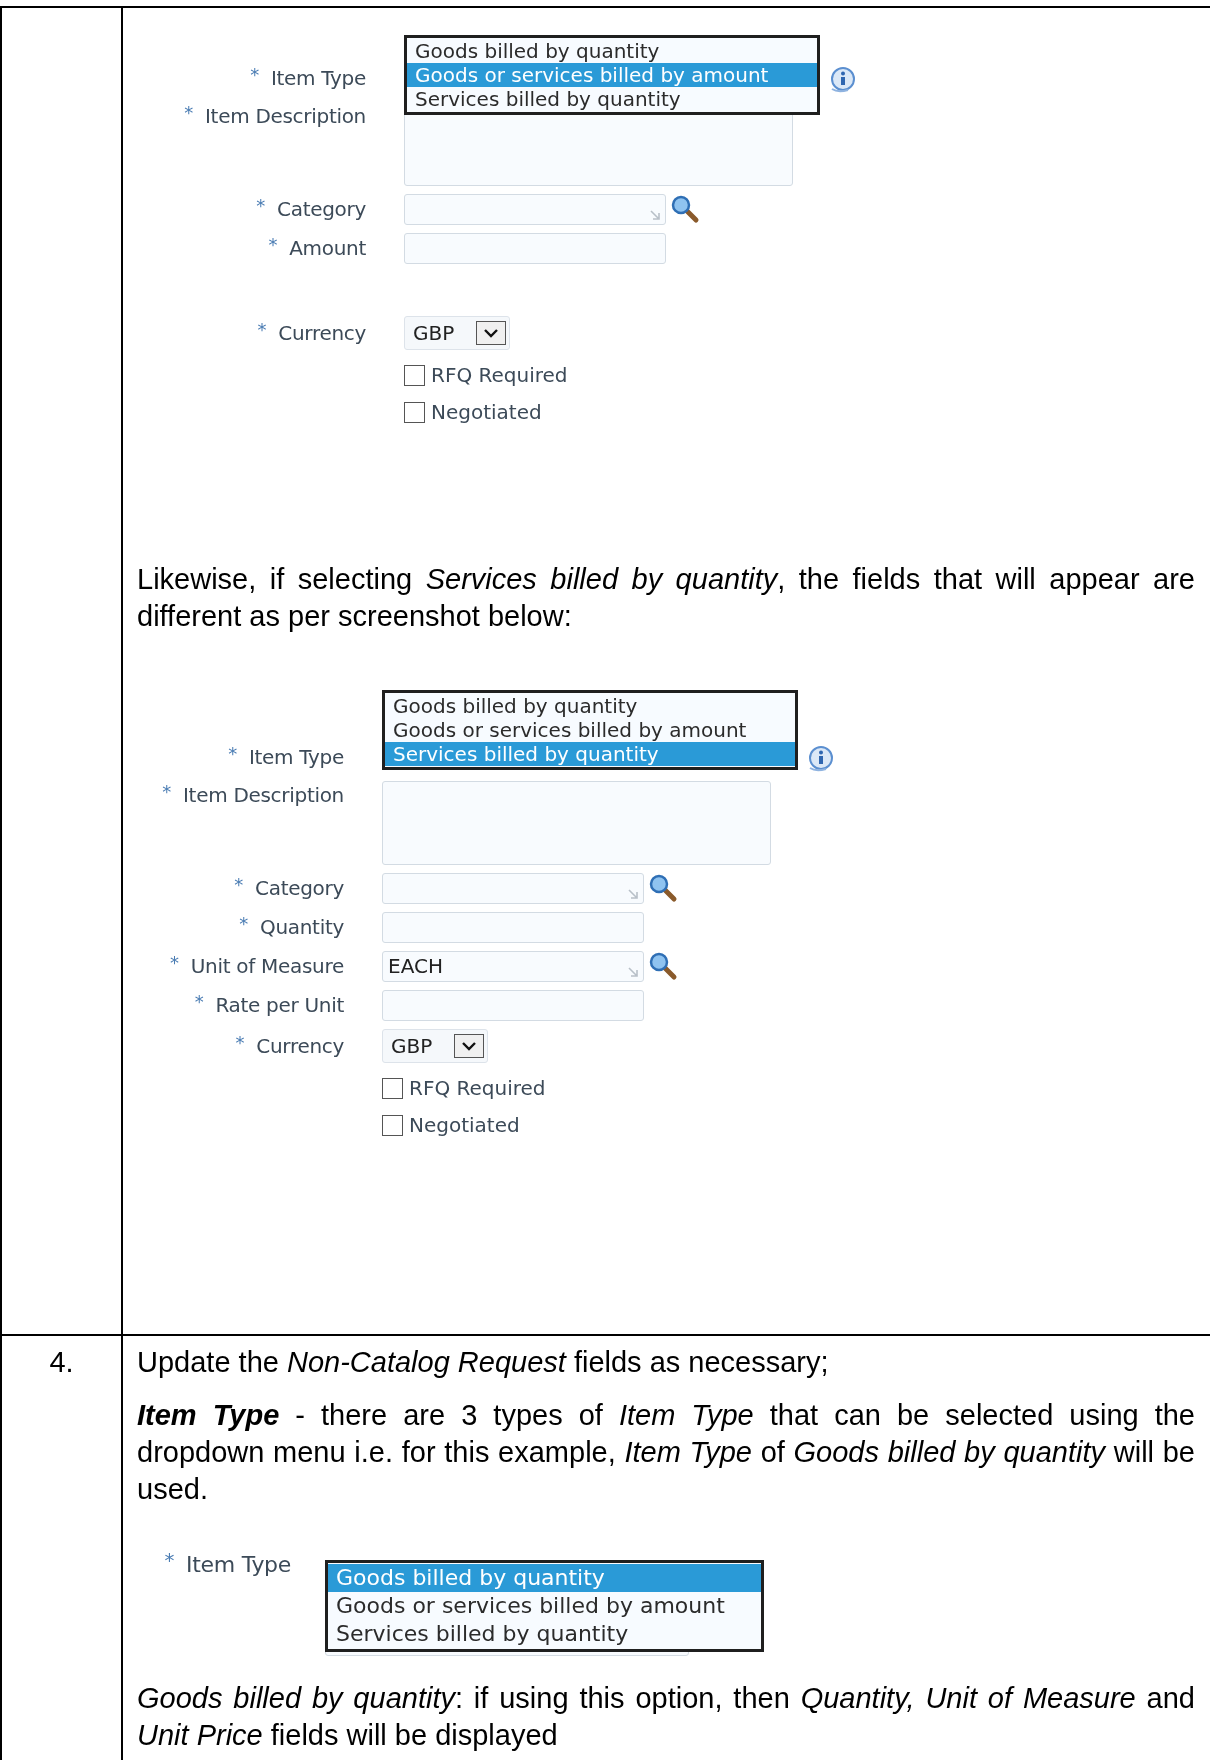 The width and height of the screenshot is (1210, 1760). What do you see at coordinates (666, 598) in the screenshot?
I see `paragraph: Likewise, if selecting Services billed by quantity, the fields that will appear are different as per screenshot below:` at bounding box center [666, 598].